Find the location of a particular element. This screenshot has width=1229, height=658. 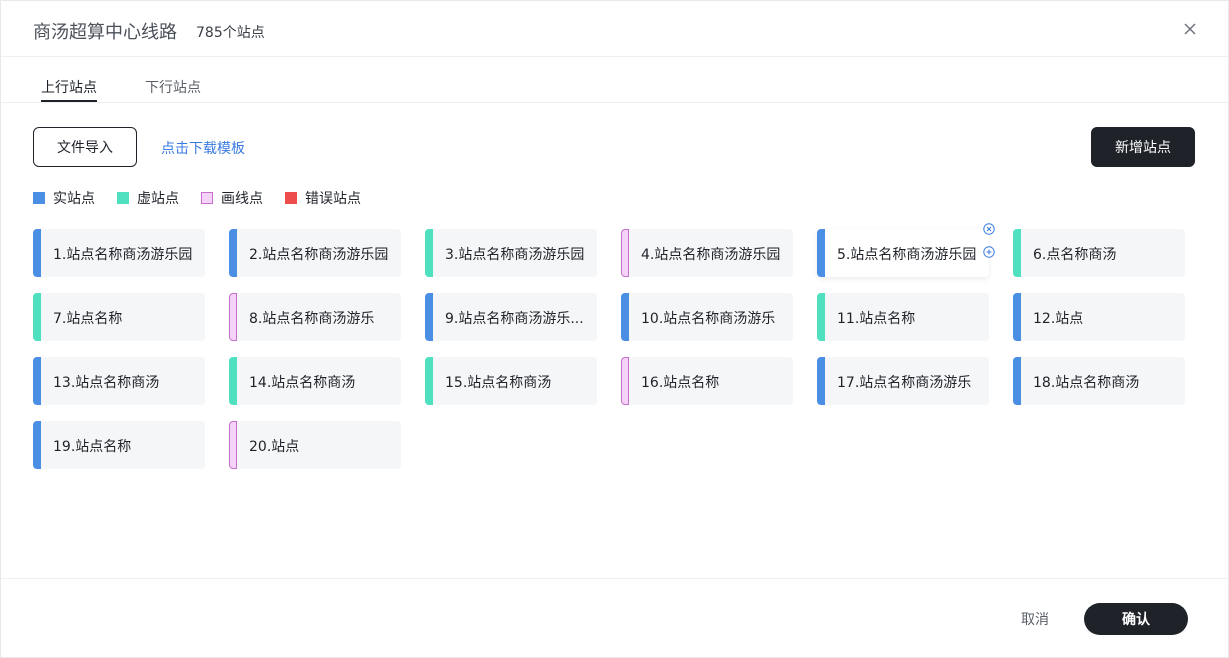

station-label: 18.站点名称商汤 is located at coordinates (1086, 383).